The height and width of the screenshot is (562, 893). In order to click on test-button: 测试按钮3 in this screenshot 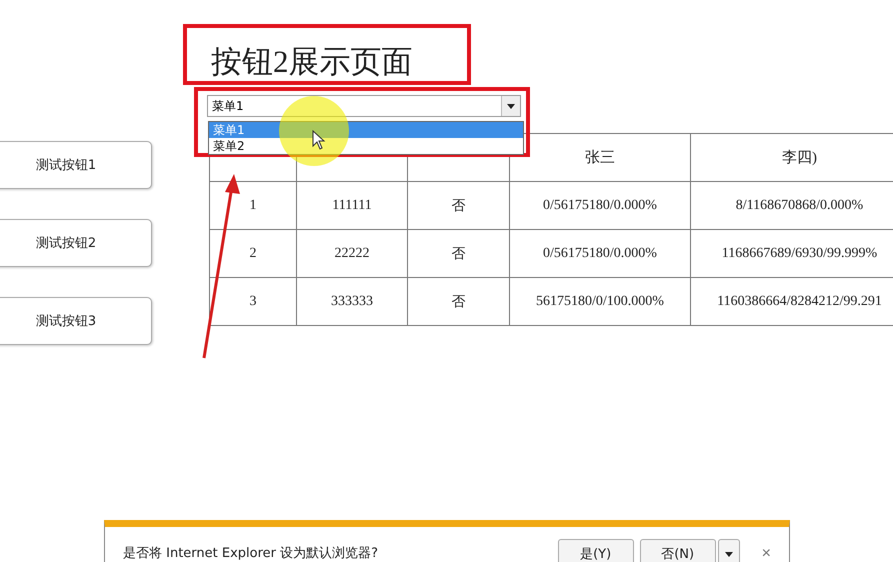, I will do `click(76, 321)`.